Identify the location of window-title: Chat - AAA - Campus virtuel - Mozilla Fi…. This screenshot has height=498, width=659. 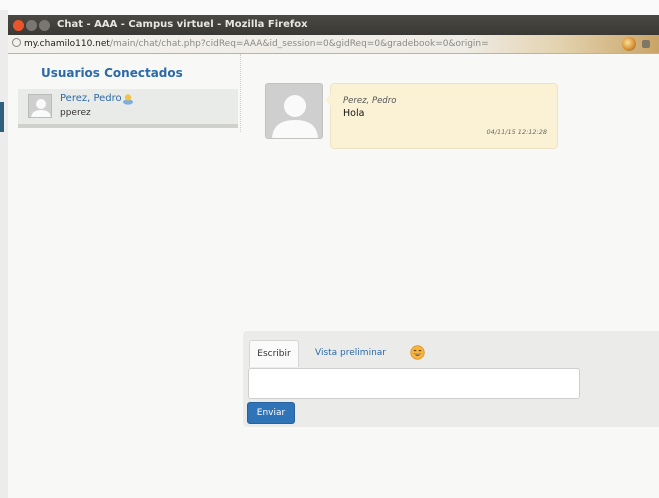
(182, 24).